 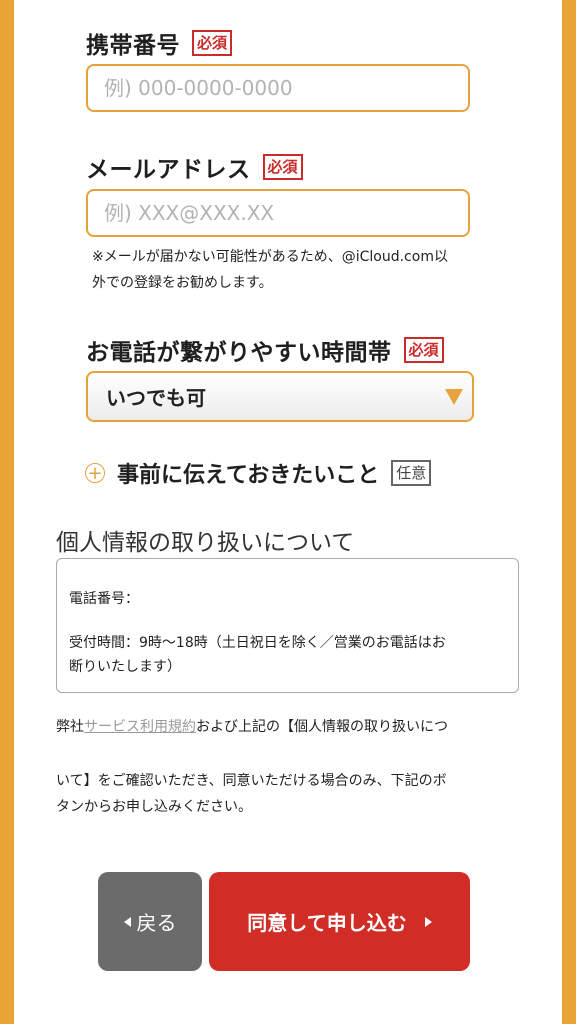 I want to click on triangle-left-icon, so click(x=127, y=921).